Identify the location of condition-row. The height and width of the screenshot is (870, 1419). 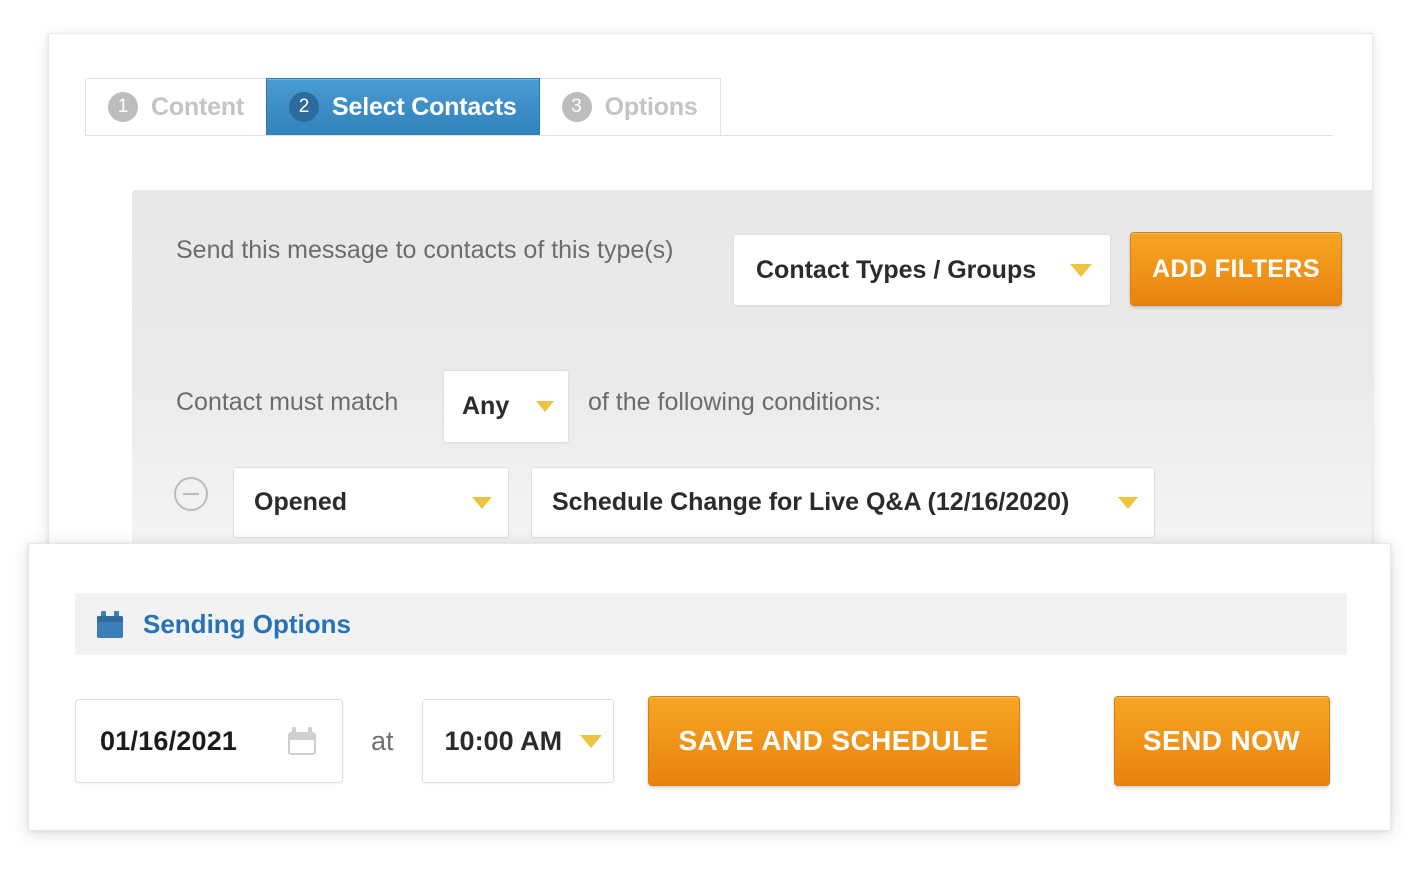
(191, 494).